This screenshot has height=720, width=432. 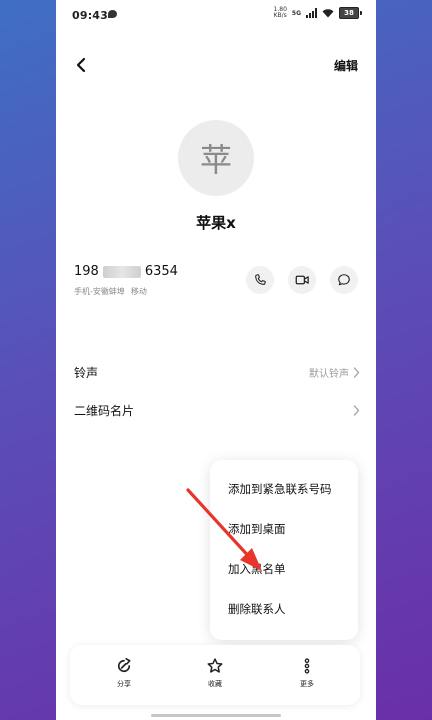 I want to click on favorite-label: 收藏, so click(x=215, y=684).